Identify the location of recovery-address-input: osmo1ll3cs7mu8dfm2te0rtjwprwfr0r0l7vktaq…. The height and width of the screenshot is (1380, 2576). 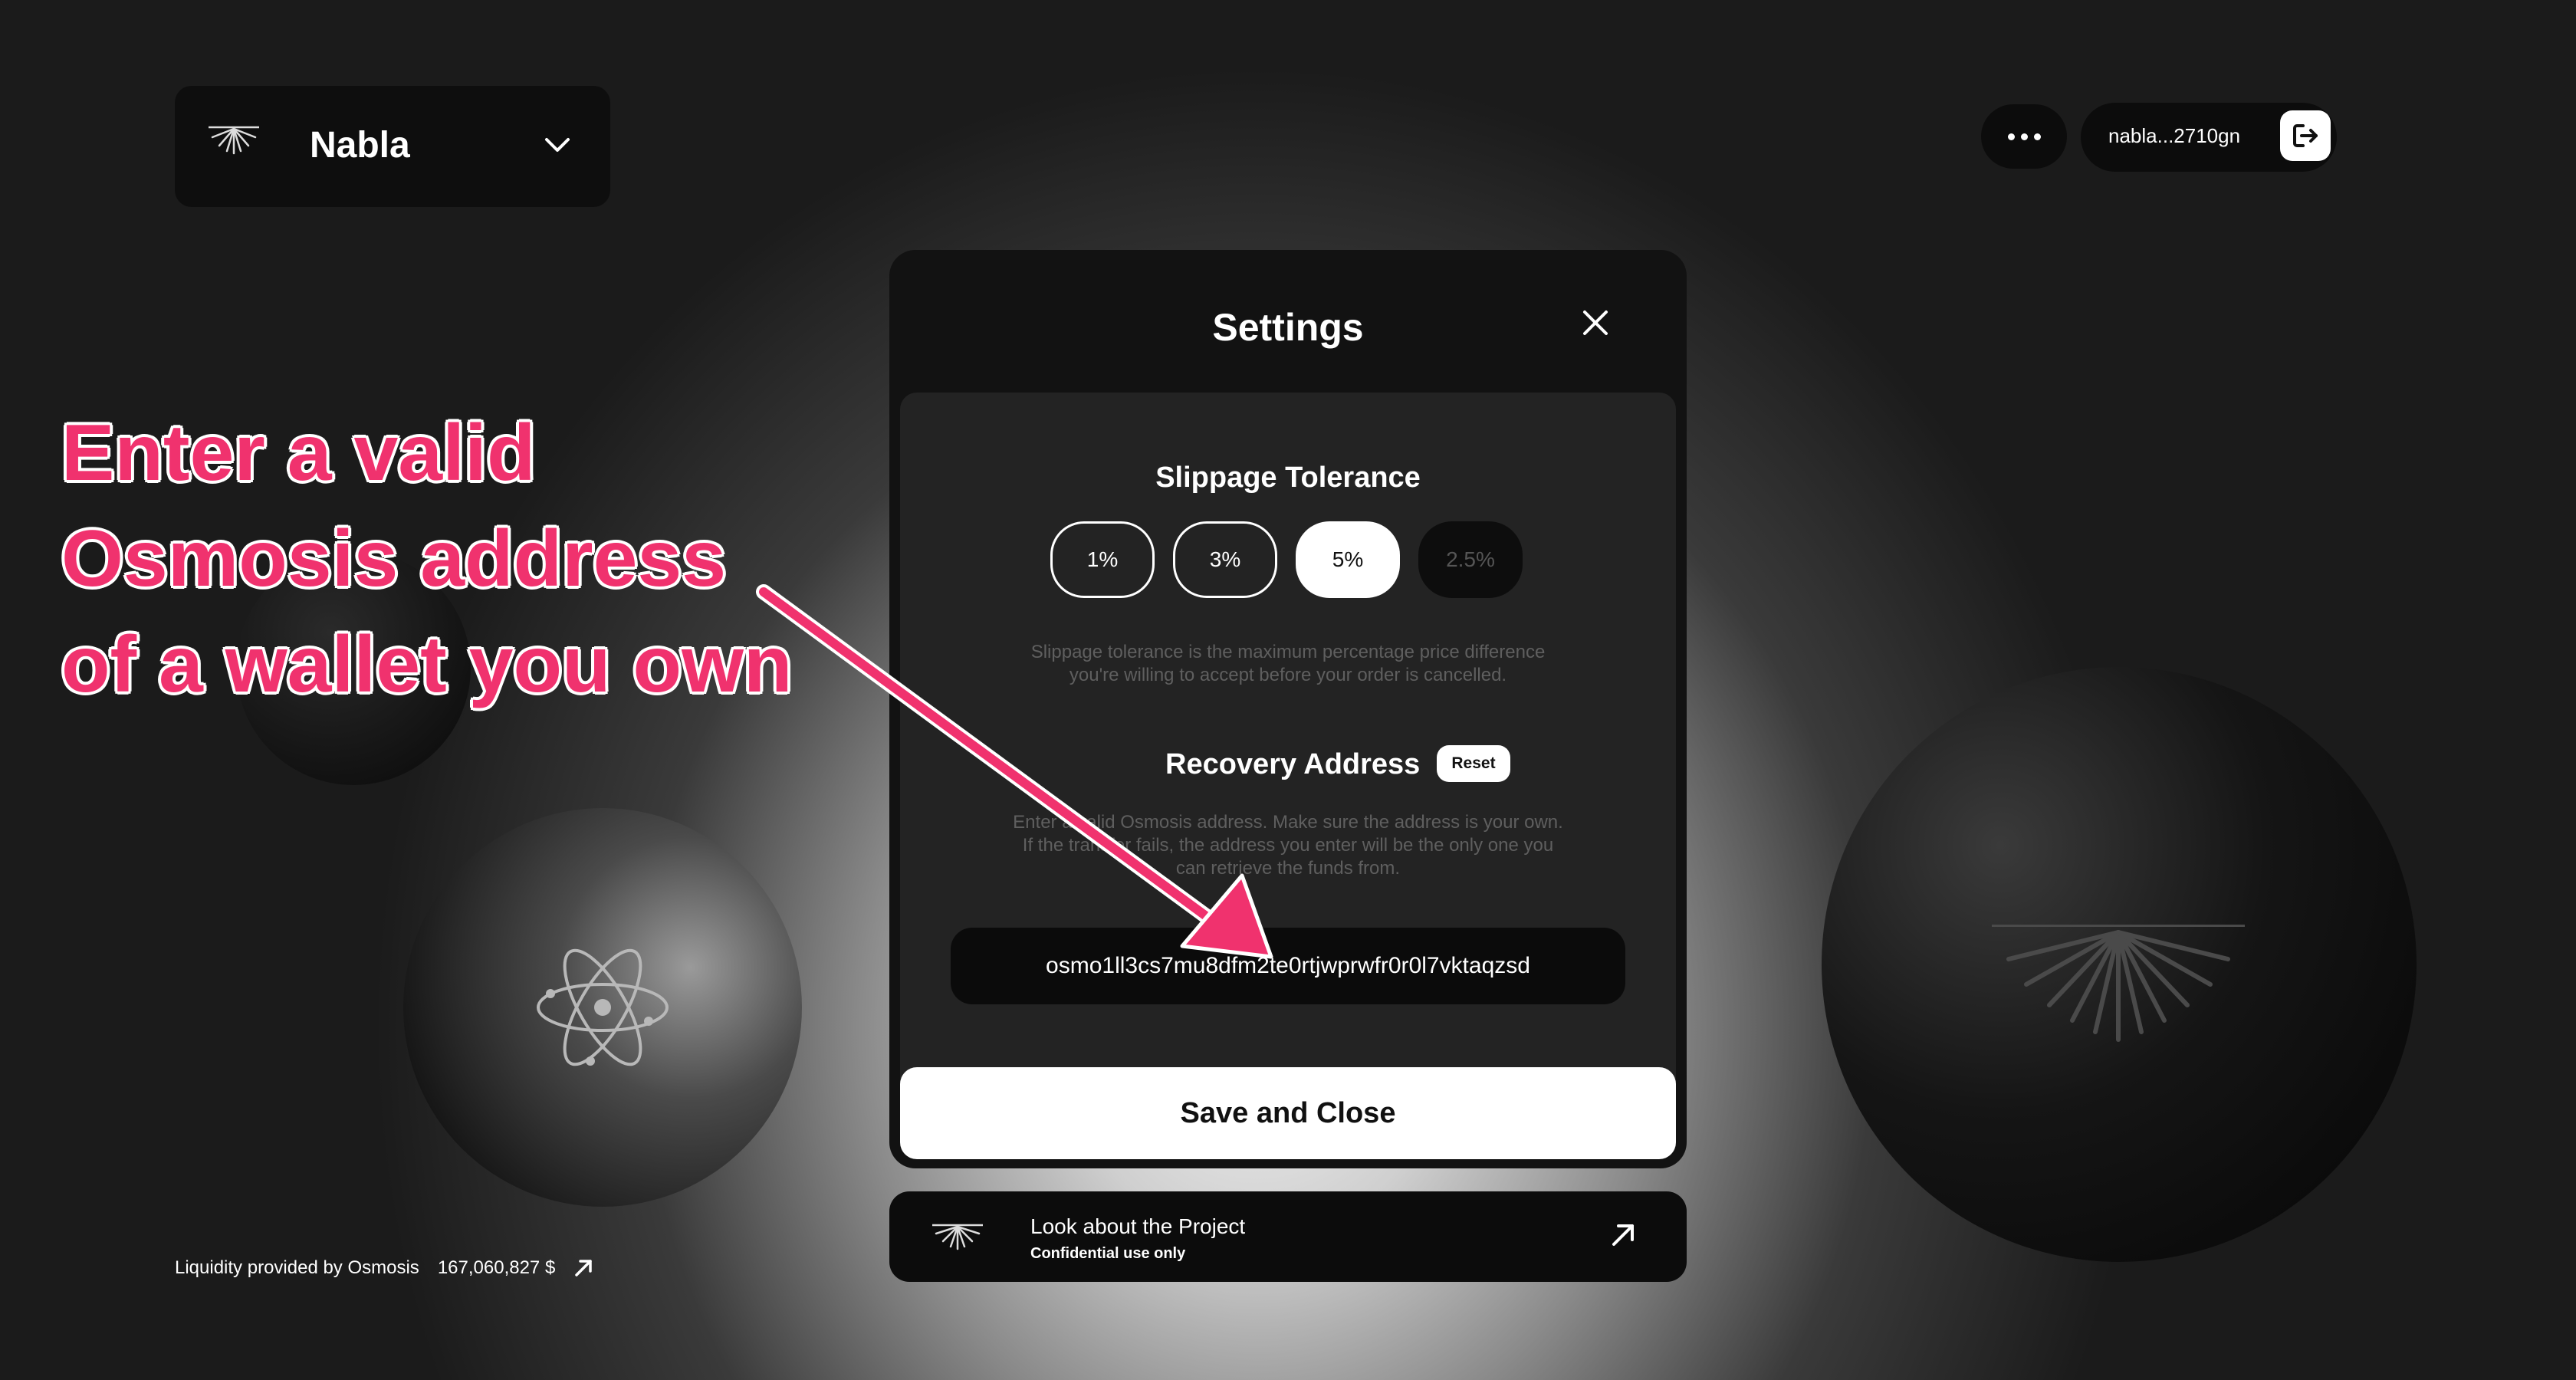
(1288, 966).